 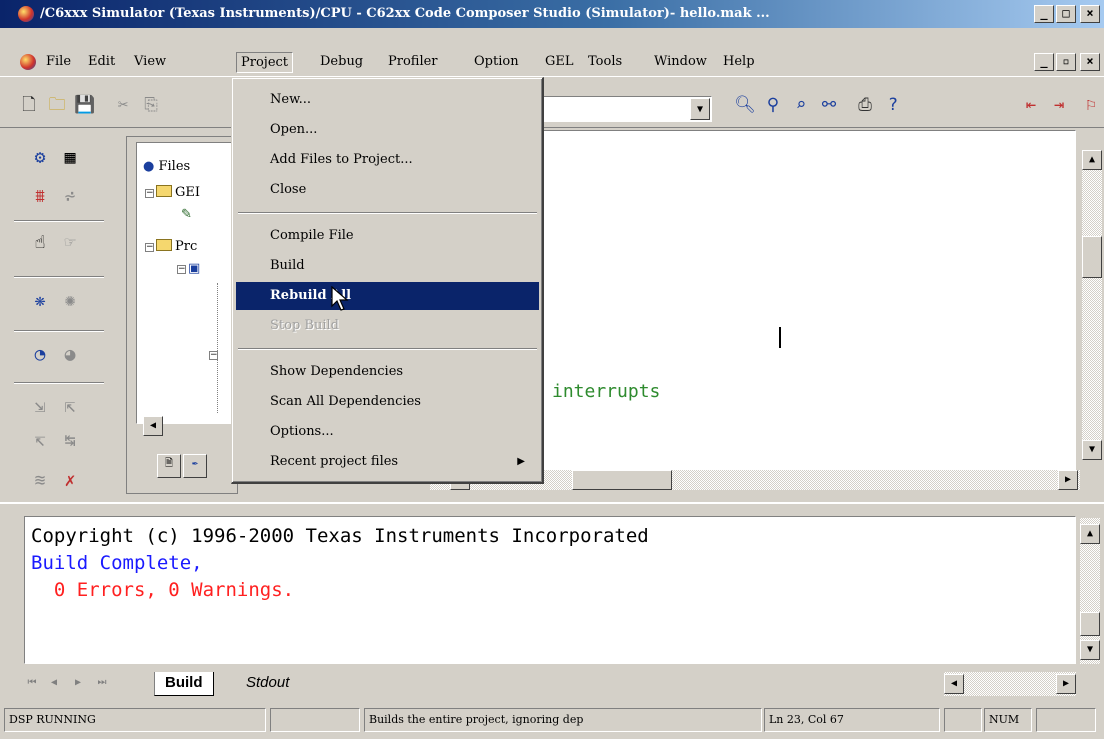 I want to click on menu-window: Window, so click(x=680, y=61).